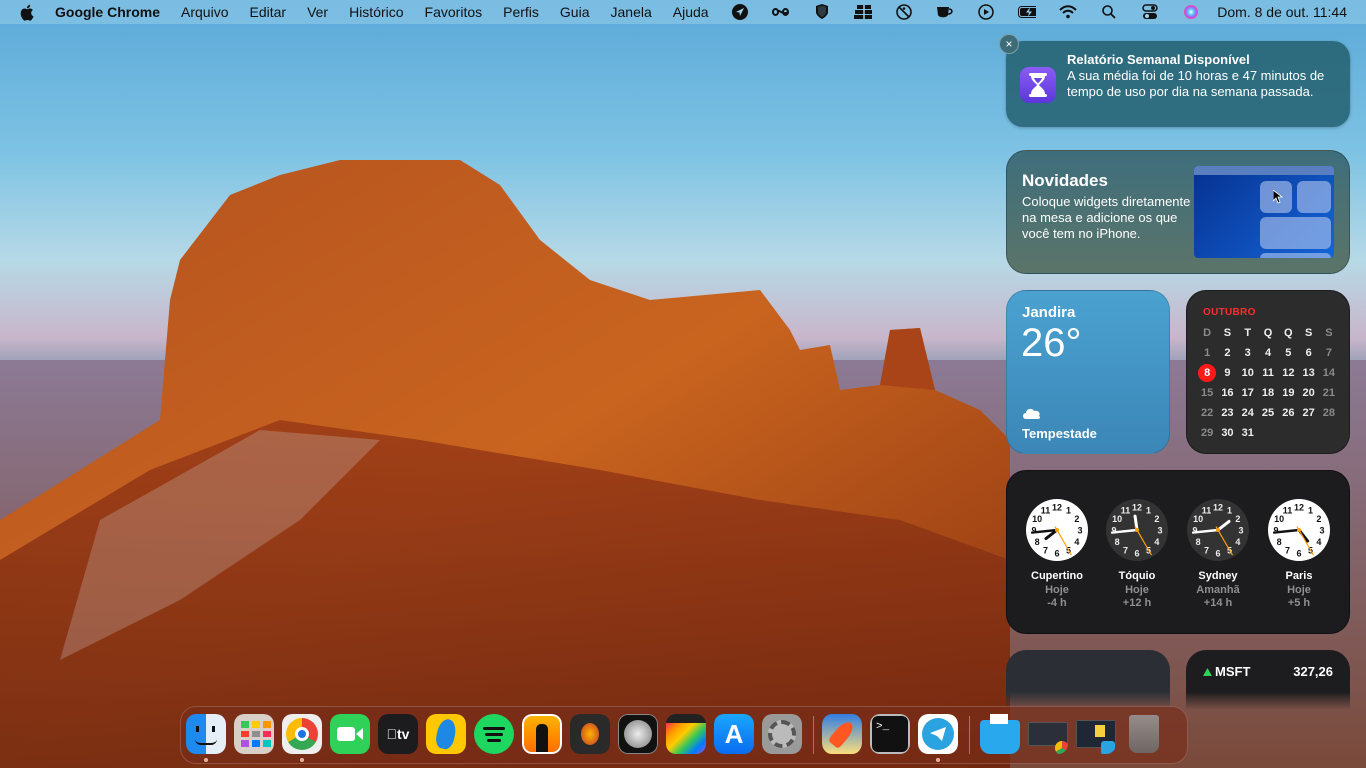 The image size is (1366, 768). I want to click on clock-day: Hoje, so click(1057, 590).